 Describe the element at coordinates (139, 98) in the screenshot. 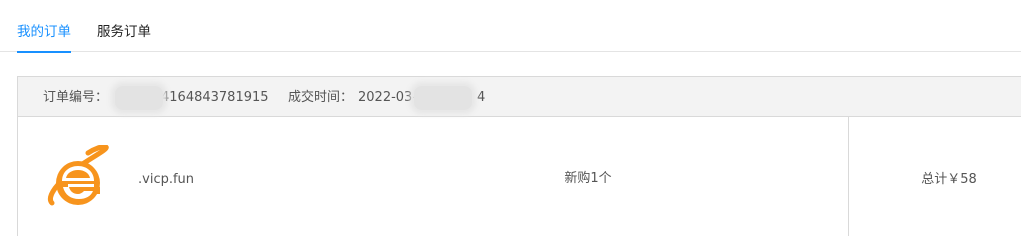

I see `redacted-order-number` at that location.